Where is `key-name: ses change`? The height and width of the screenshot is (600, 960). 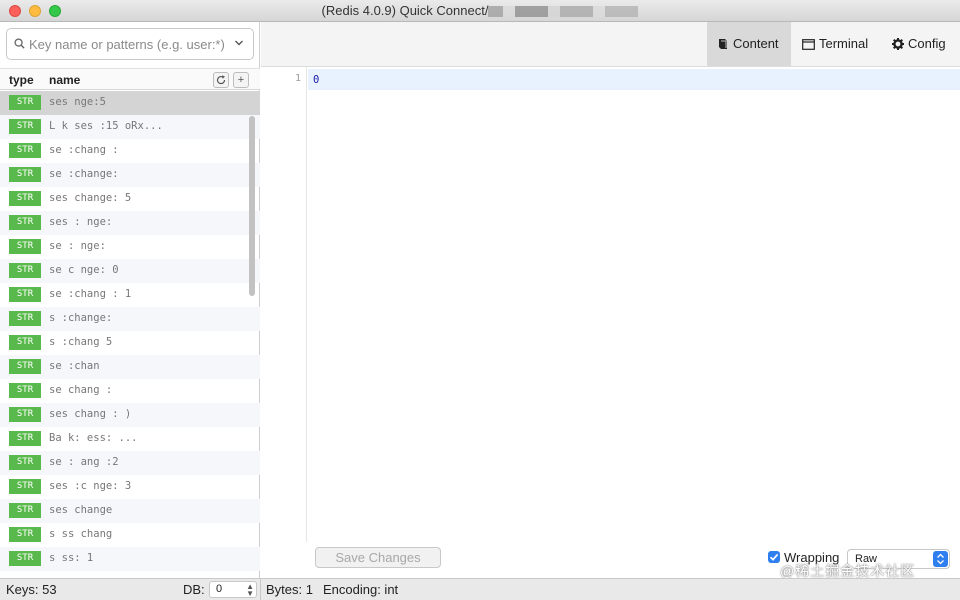 key-name: ses change is located at coordinates (81, 510).